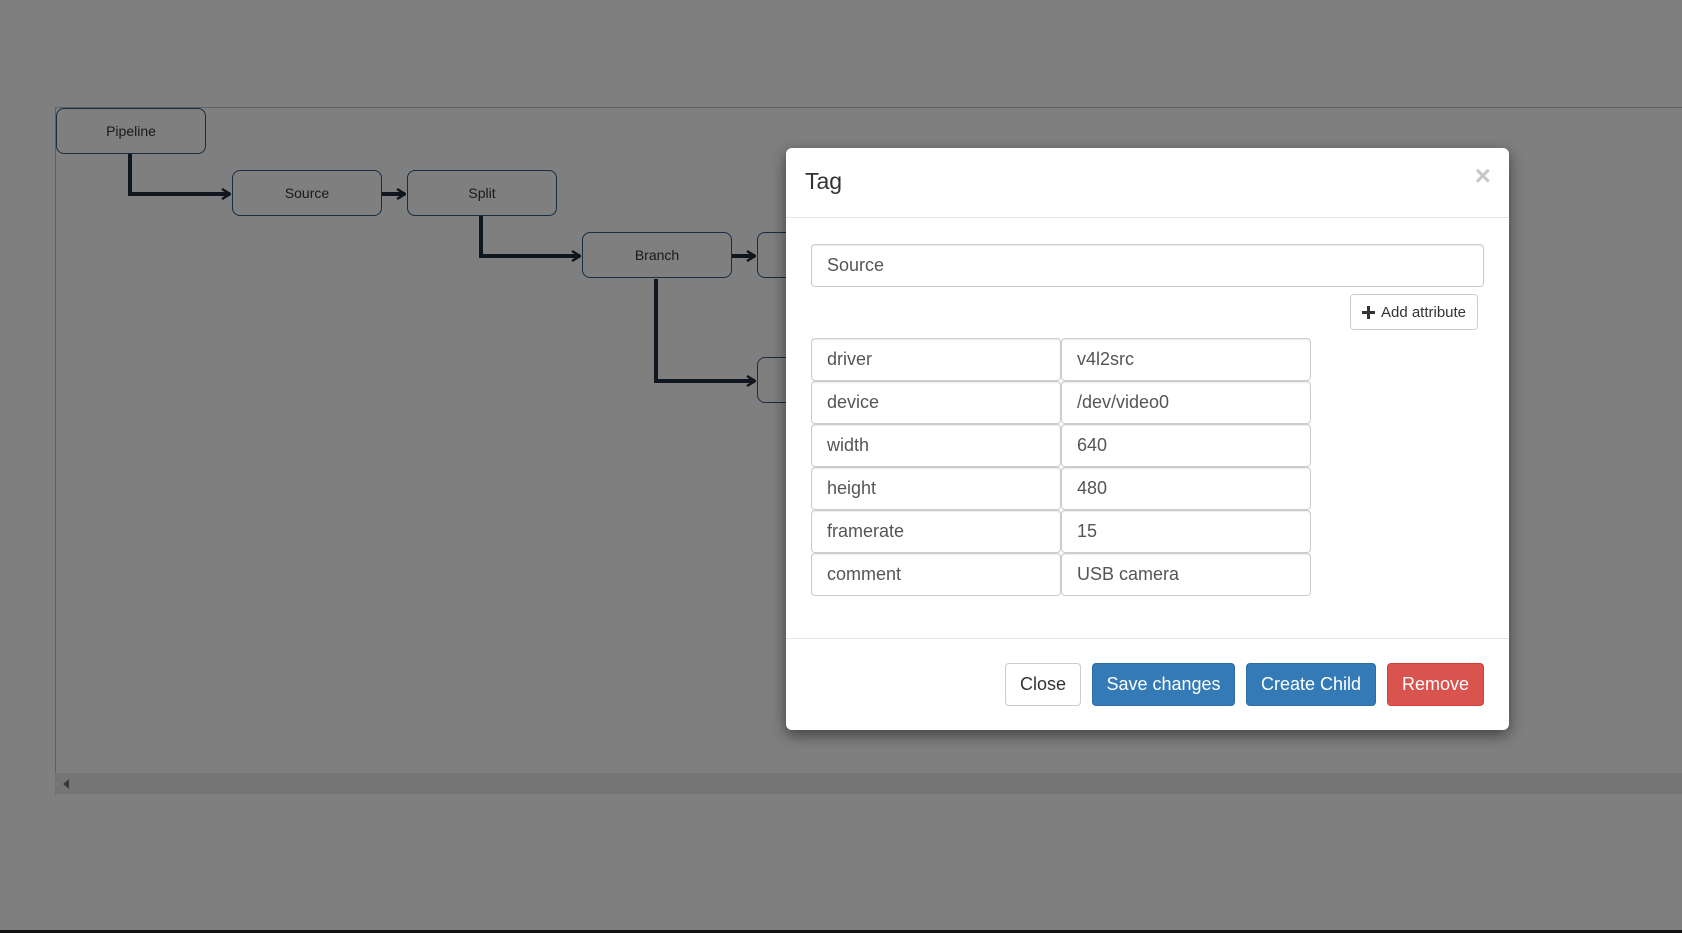 The height and width of the screenshot is (933, 1682). Describe the element at coordinates (1368, 312) in the screenshot. I see `plus-icon` at that location.